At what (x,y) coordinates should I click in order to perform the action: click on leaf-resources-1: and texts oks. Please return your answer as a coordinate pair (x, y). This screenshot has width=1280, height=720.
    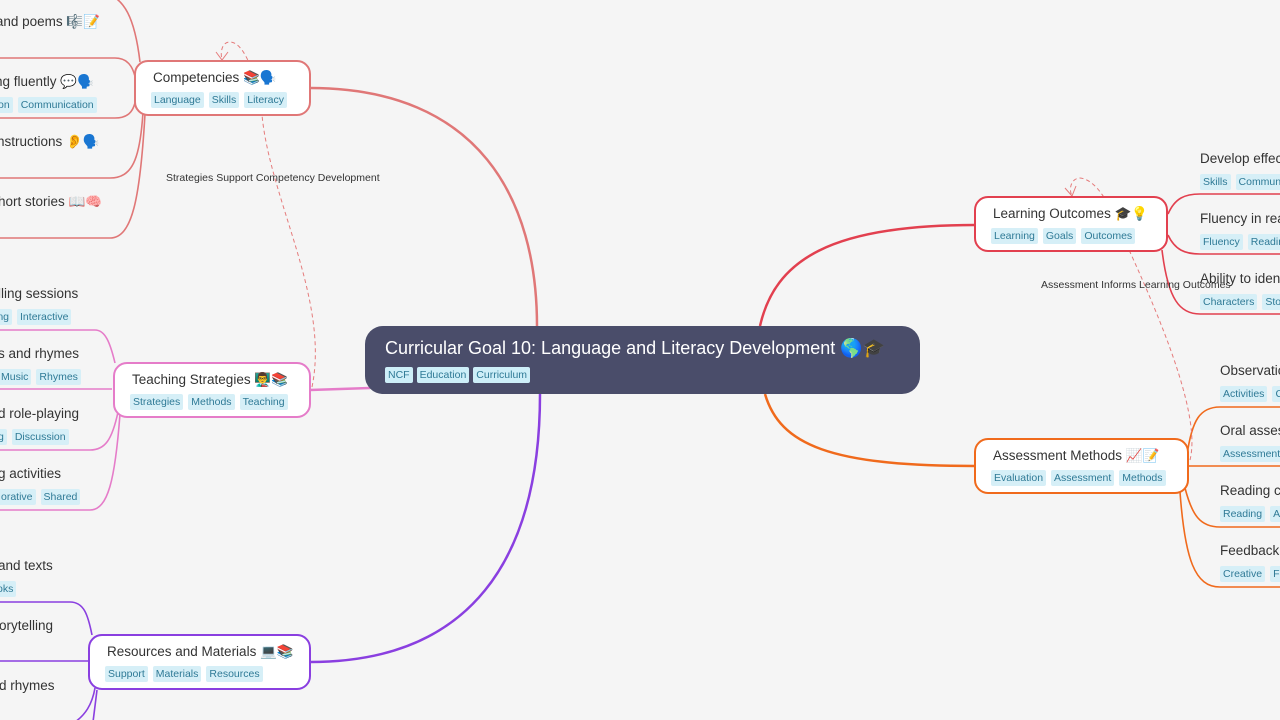
    Looking at the image, I should click on (26, 577).